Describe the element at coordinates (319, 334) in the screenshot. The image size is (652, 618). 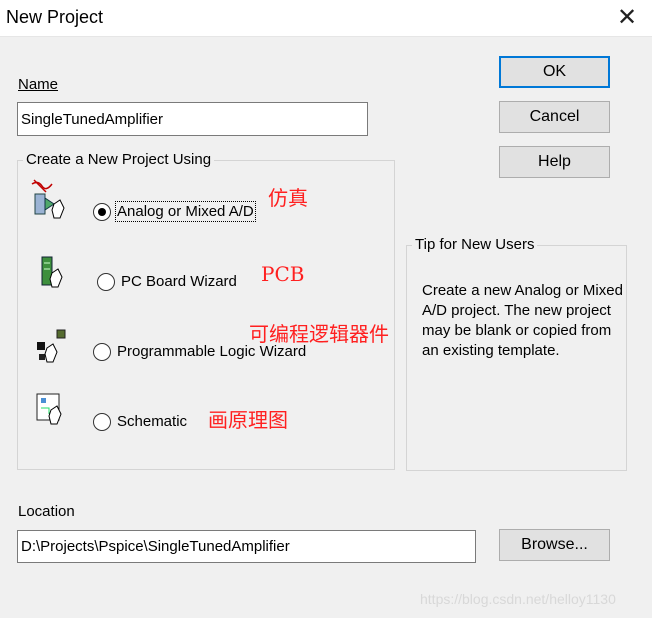
I see `annotation-programmable-logic: 可编程逻辑器件` at that location.